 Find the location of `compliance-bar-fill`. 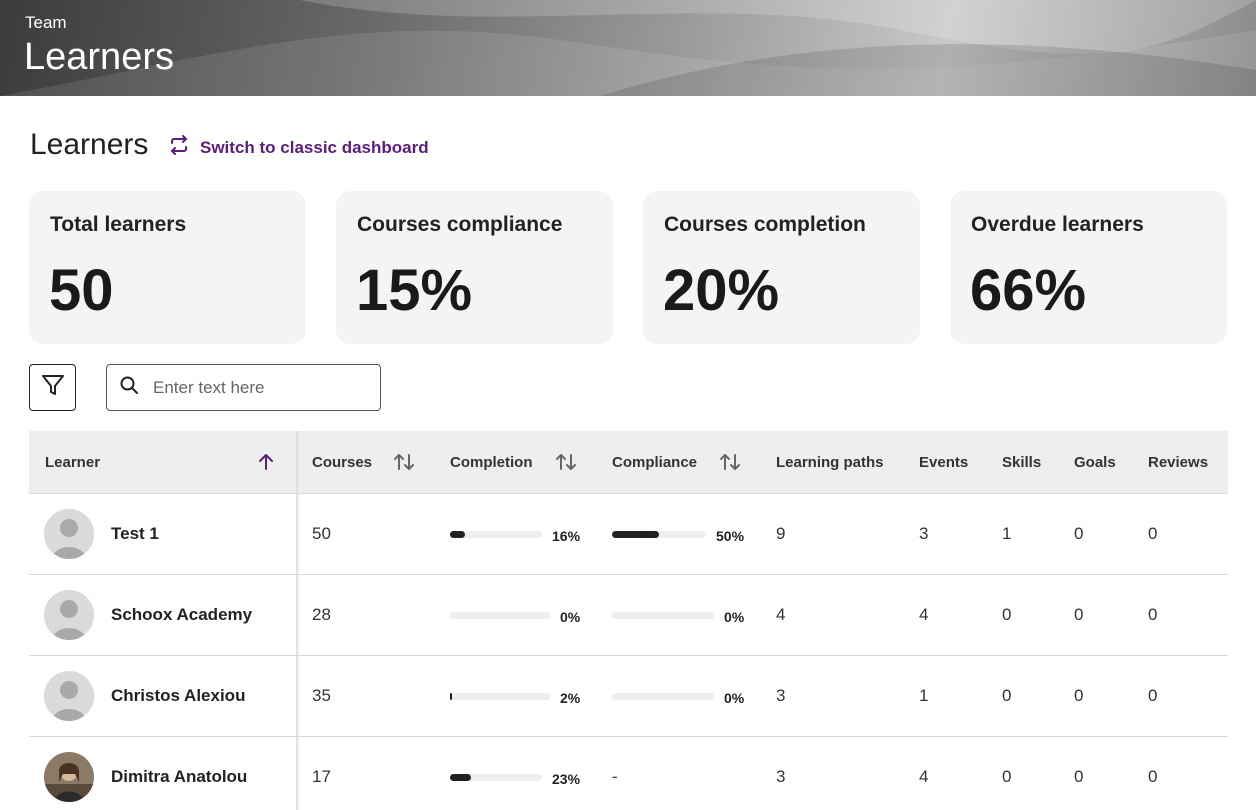

compliance-bar-fill is located at coordinates (635, 534).